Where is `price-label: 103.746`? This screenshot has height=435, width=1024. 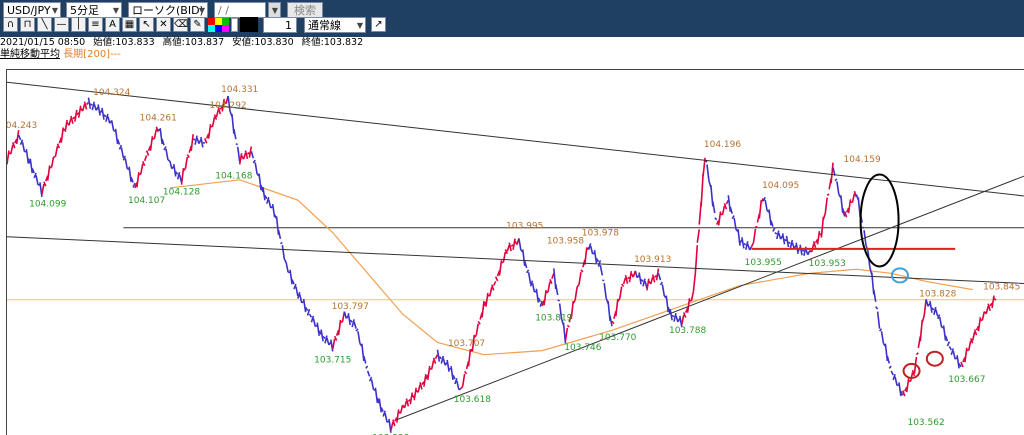
price-label: 103.746 is located at coordinates (582, 348).